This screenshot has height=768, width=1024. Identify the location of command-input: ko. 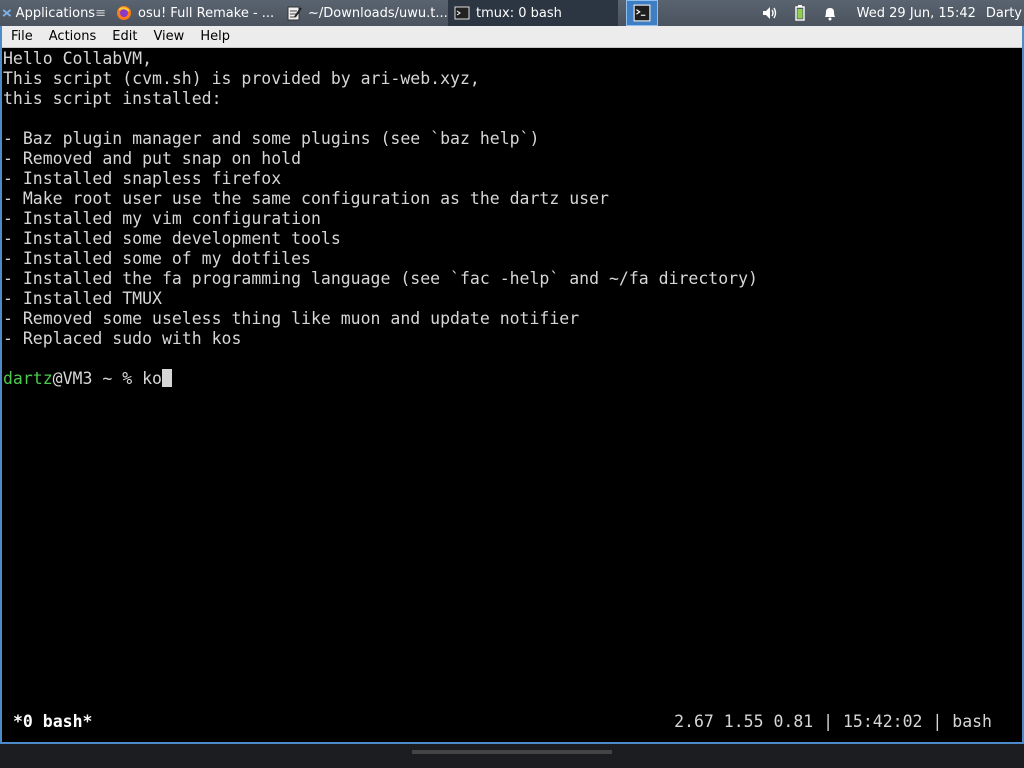
(152, 378).